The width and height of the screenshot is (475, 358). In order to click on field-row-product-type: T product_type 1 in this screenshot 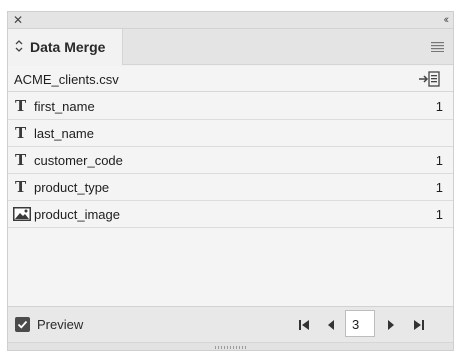, I will do `click(230, 187)`.